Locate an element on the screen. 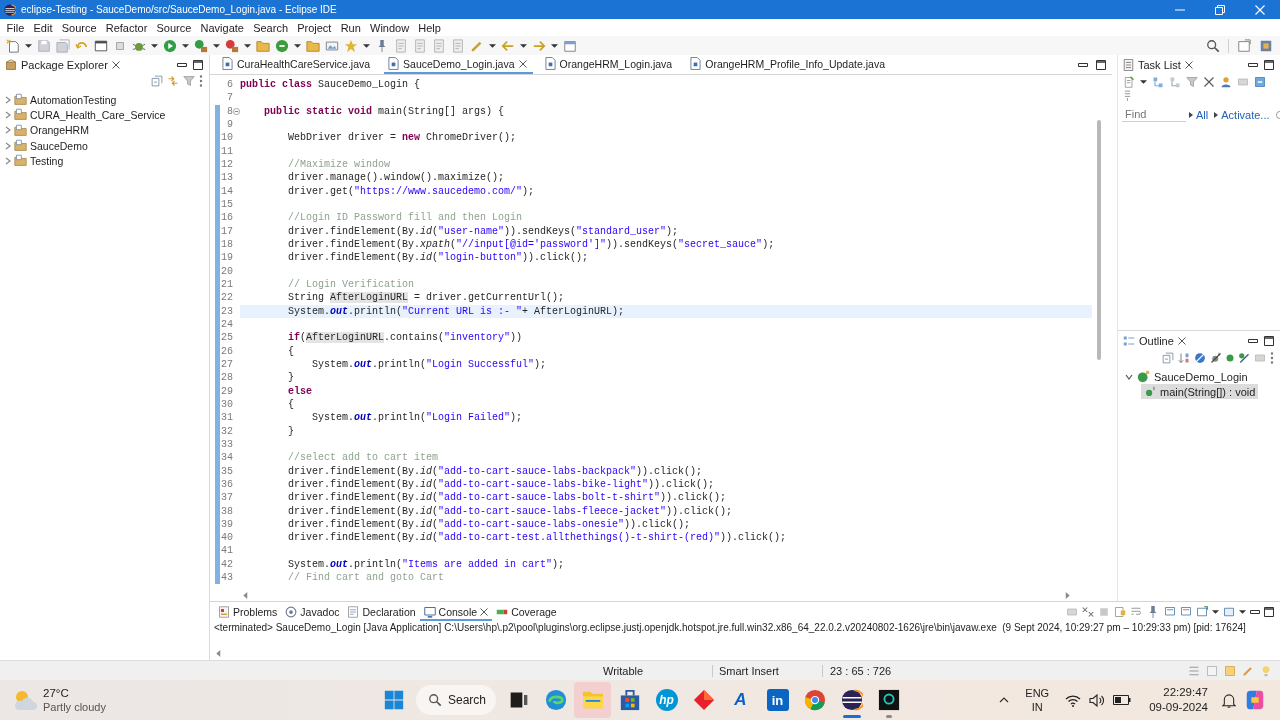 Image resolution: width=1280 pixels, height=720 pixels. search-button: Search is located at coordinates (456, 700).